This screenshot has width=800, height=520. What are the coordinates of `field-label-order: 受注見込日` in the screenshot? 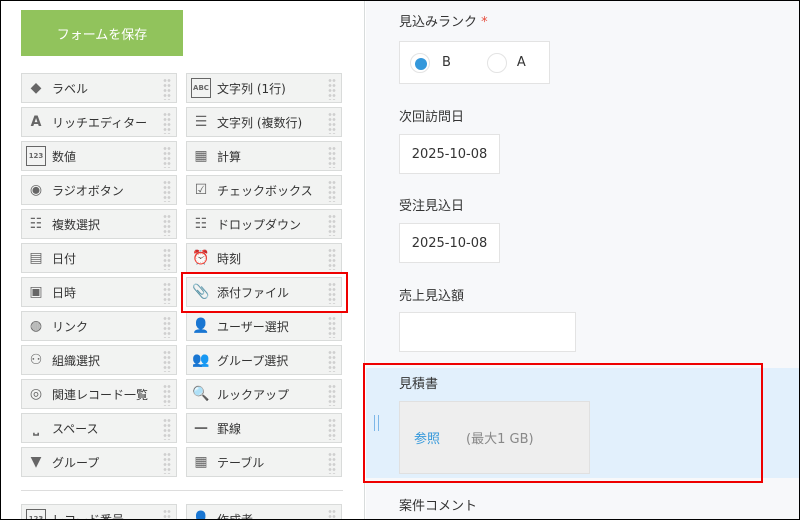 It's located at (432, 206).